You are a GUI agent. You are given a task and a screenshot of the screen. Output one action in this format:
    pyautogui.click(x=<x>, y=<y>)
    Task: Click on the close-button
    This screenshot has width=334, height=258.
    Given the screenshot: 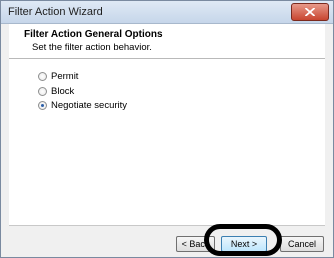 What is the action you would take?
    pyautogui.click(x=310, y=12)
    